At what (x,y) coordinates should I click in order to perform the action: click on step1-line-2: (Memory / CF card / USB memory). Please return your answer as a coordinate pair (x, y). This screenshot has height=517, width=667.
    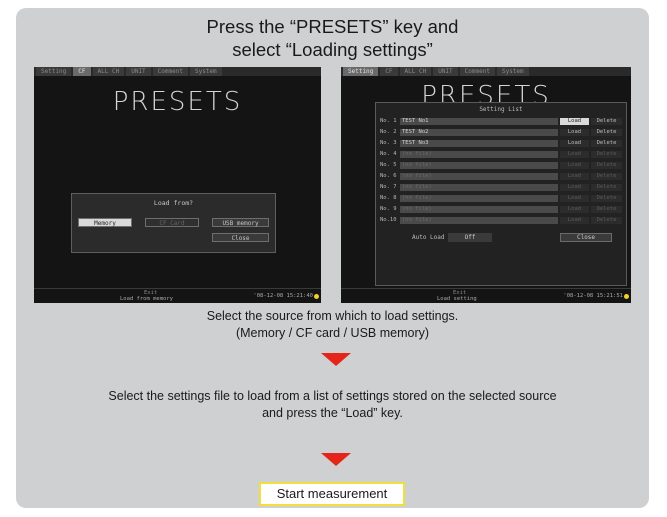
    Looking at the image, I should click on (332, 333).